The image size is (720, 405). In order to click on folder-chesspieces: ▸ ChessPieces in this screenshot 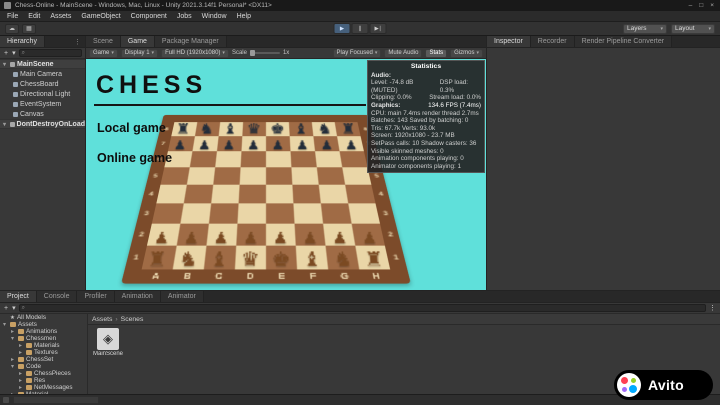, I will do `click(43, 373)`.